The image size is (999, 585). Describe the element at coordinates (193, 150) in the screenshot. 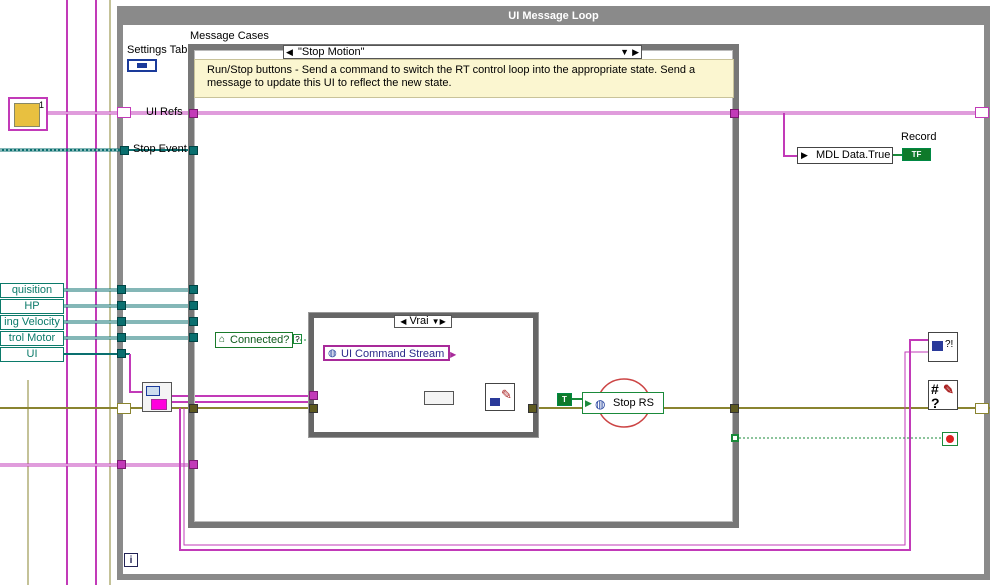

I see `case-tunnel-stop-event` at that location.